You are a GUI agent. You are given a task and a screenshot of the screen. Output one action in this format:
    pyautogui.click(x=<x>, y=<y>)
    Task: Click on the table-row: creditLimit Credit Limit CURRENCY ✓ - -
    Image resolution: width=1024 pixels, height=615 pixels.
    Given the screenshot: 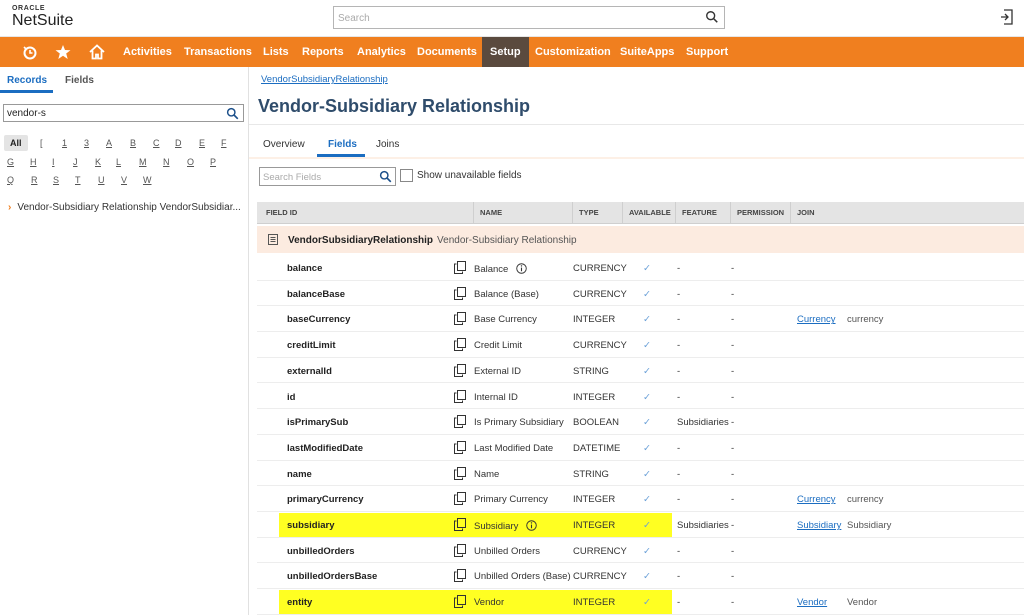 What is the action you would take?
    pyautogui.click(x=640, y=345)
    